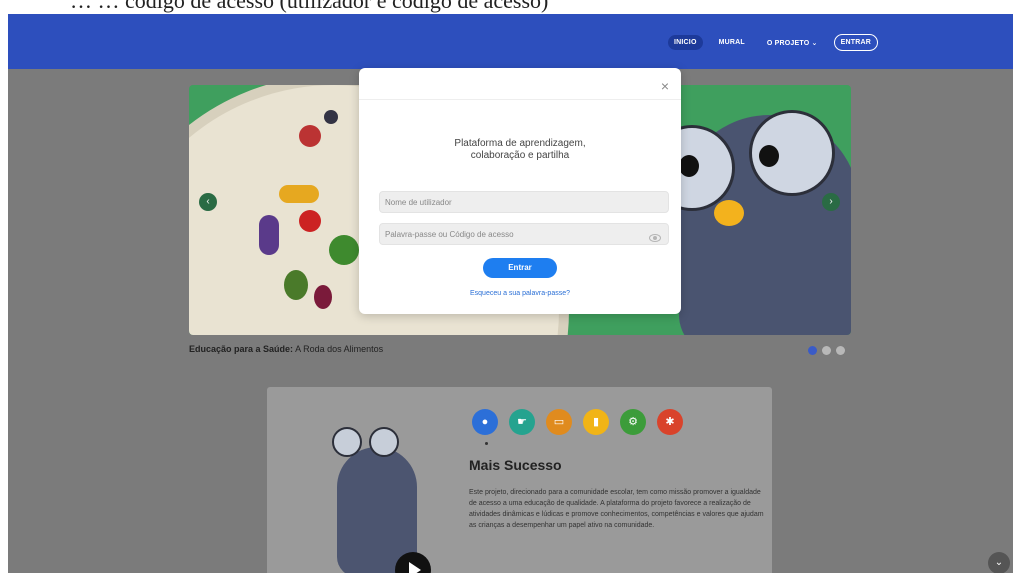 This screenshot has height=573, width=1013. Describe the element at coordinates (339, 349) in the screenshot. I see `caption-text: A Roda dos Alimentos` at that location.